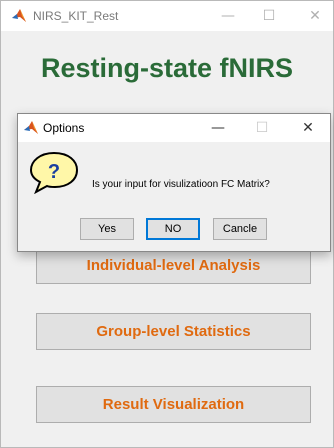 This screenshot has width=334, height=448. I want to click on dialog-title: Options, so click(64, 128).